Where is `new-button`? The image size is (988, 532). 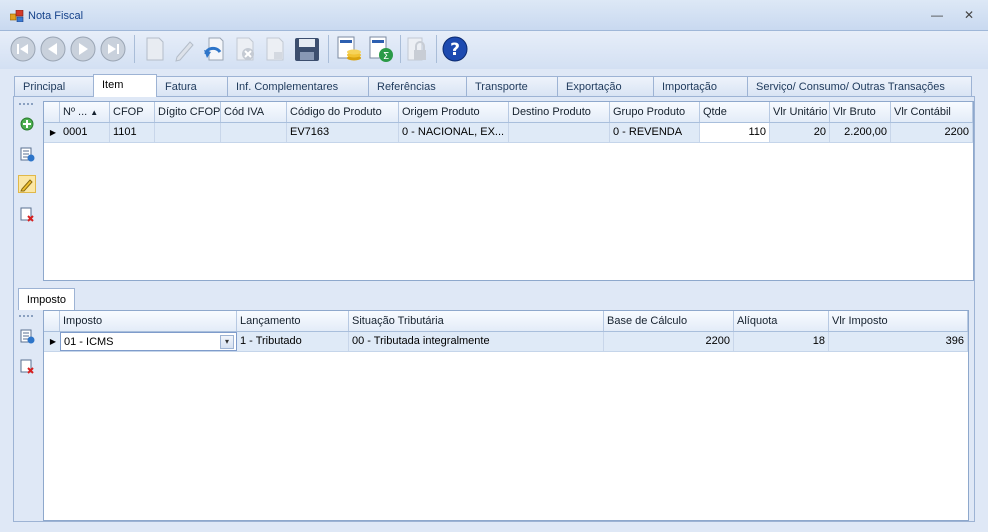 new-button is located at coordinates (155, 49).